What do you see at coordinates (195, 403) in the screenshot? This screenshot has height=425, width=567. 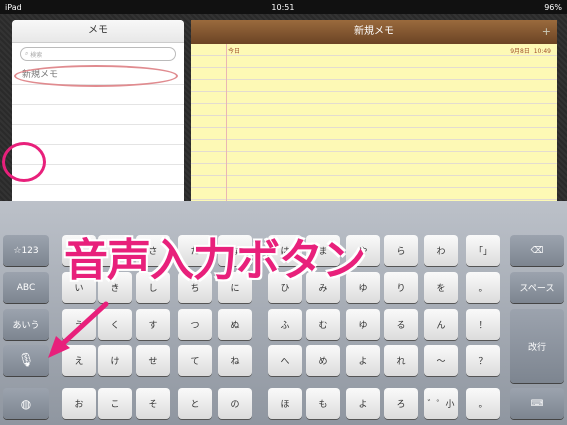 I see `kana-key: と` at bounding box center [195, 403].